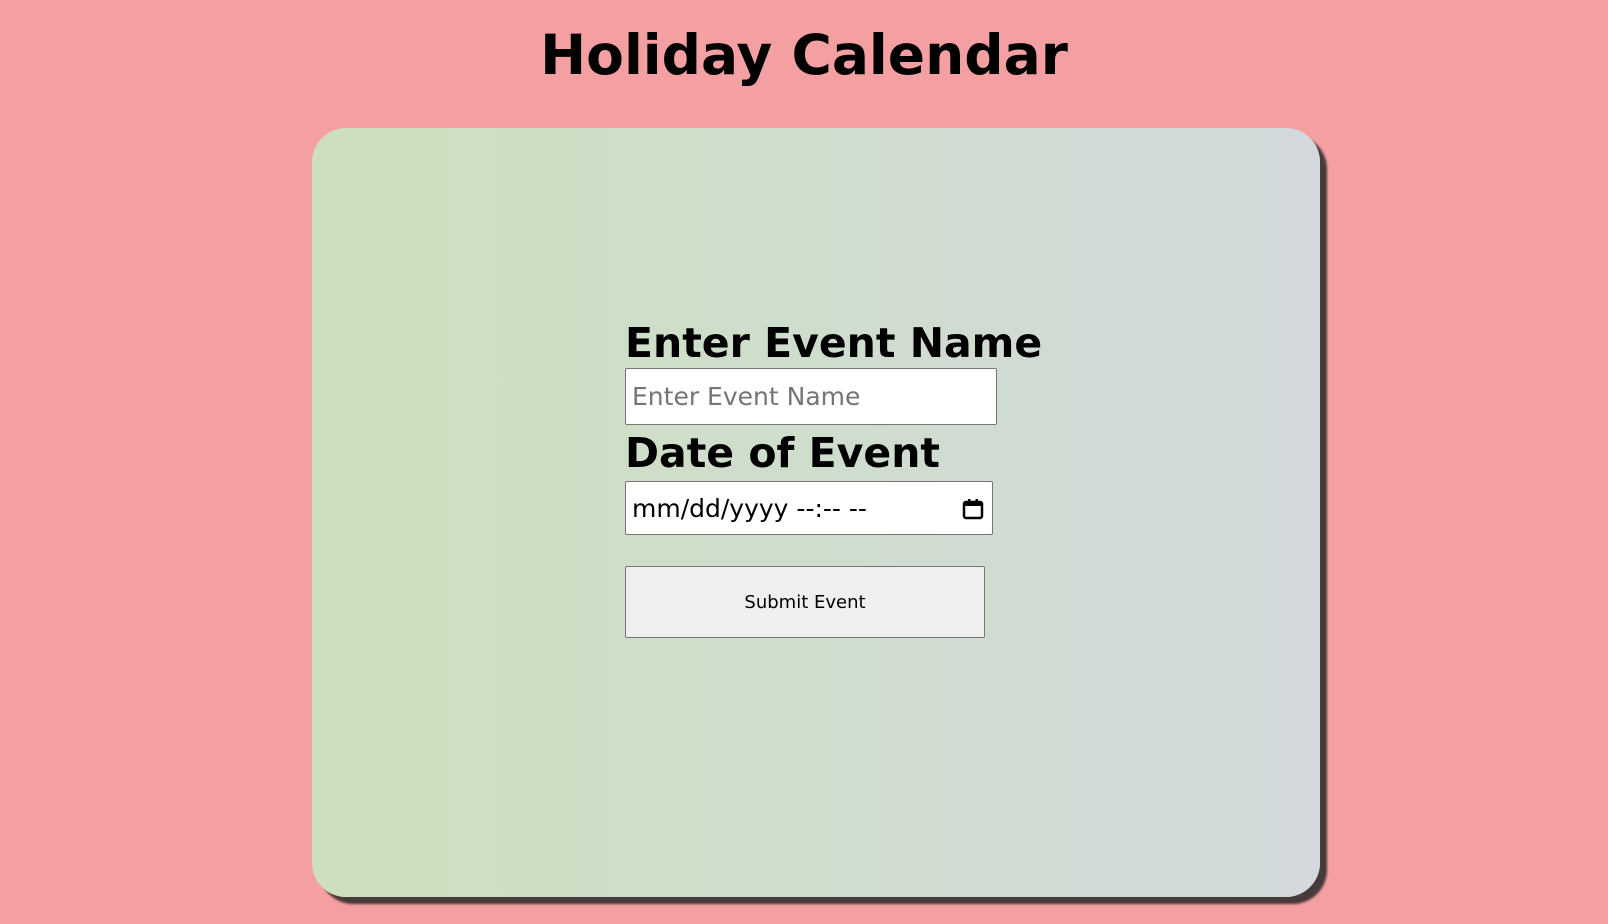 The image size is (1608, 924). I want to click on event-date-label: Date of Event, so click(782, 453).